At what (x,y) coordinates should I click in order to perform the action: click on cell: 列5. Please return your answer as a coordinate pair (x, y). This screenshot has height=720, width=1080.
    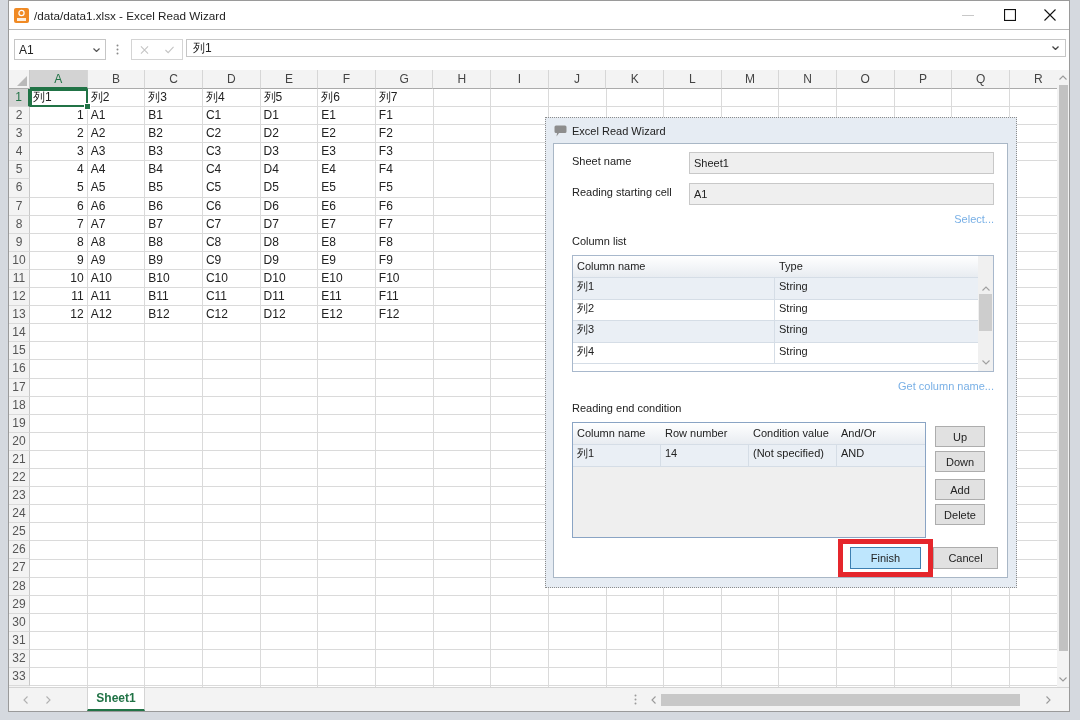
    Looking at the image, I should click on (289, 98).